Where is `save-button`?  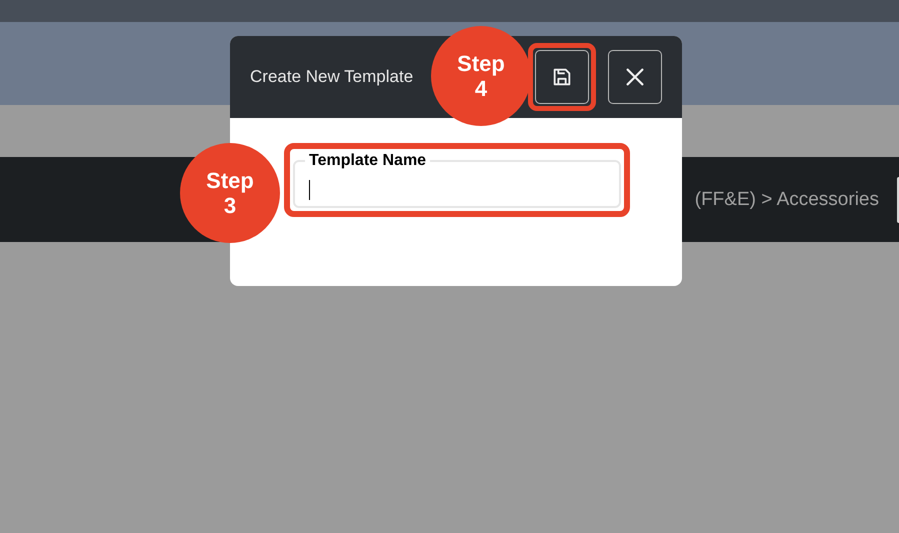 save-button is located at coordinates (562, 77).